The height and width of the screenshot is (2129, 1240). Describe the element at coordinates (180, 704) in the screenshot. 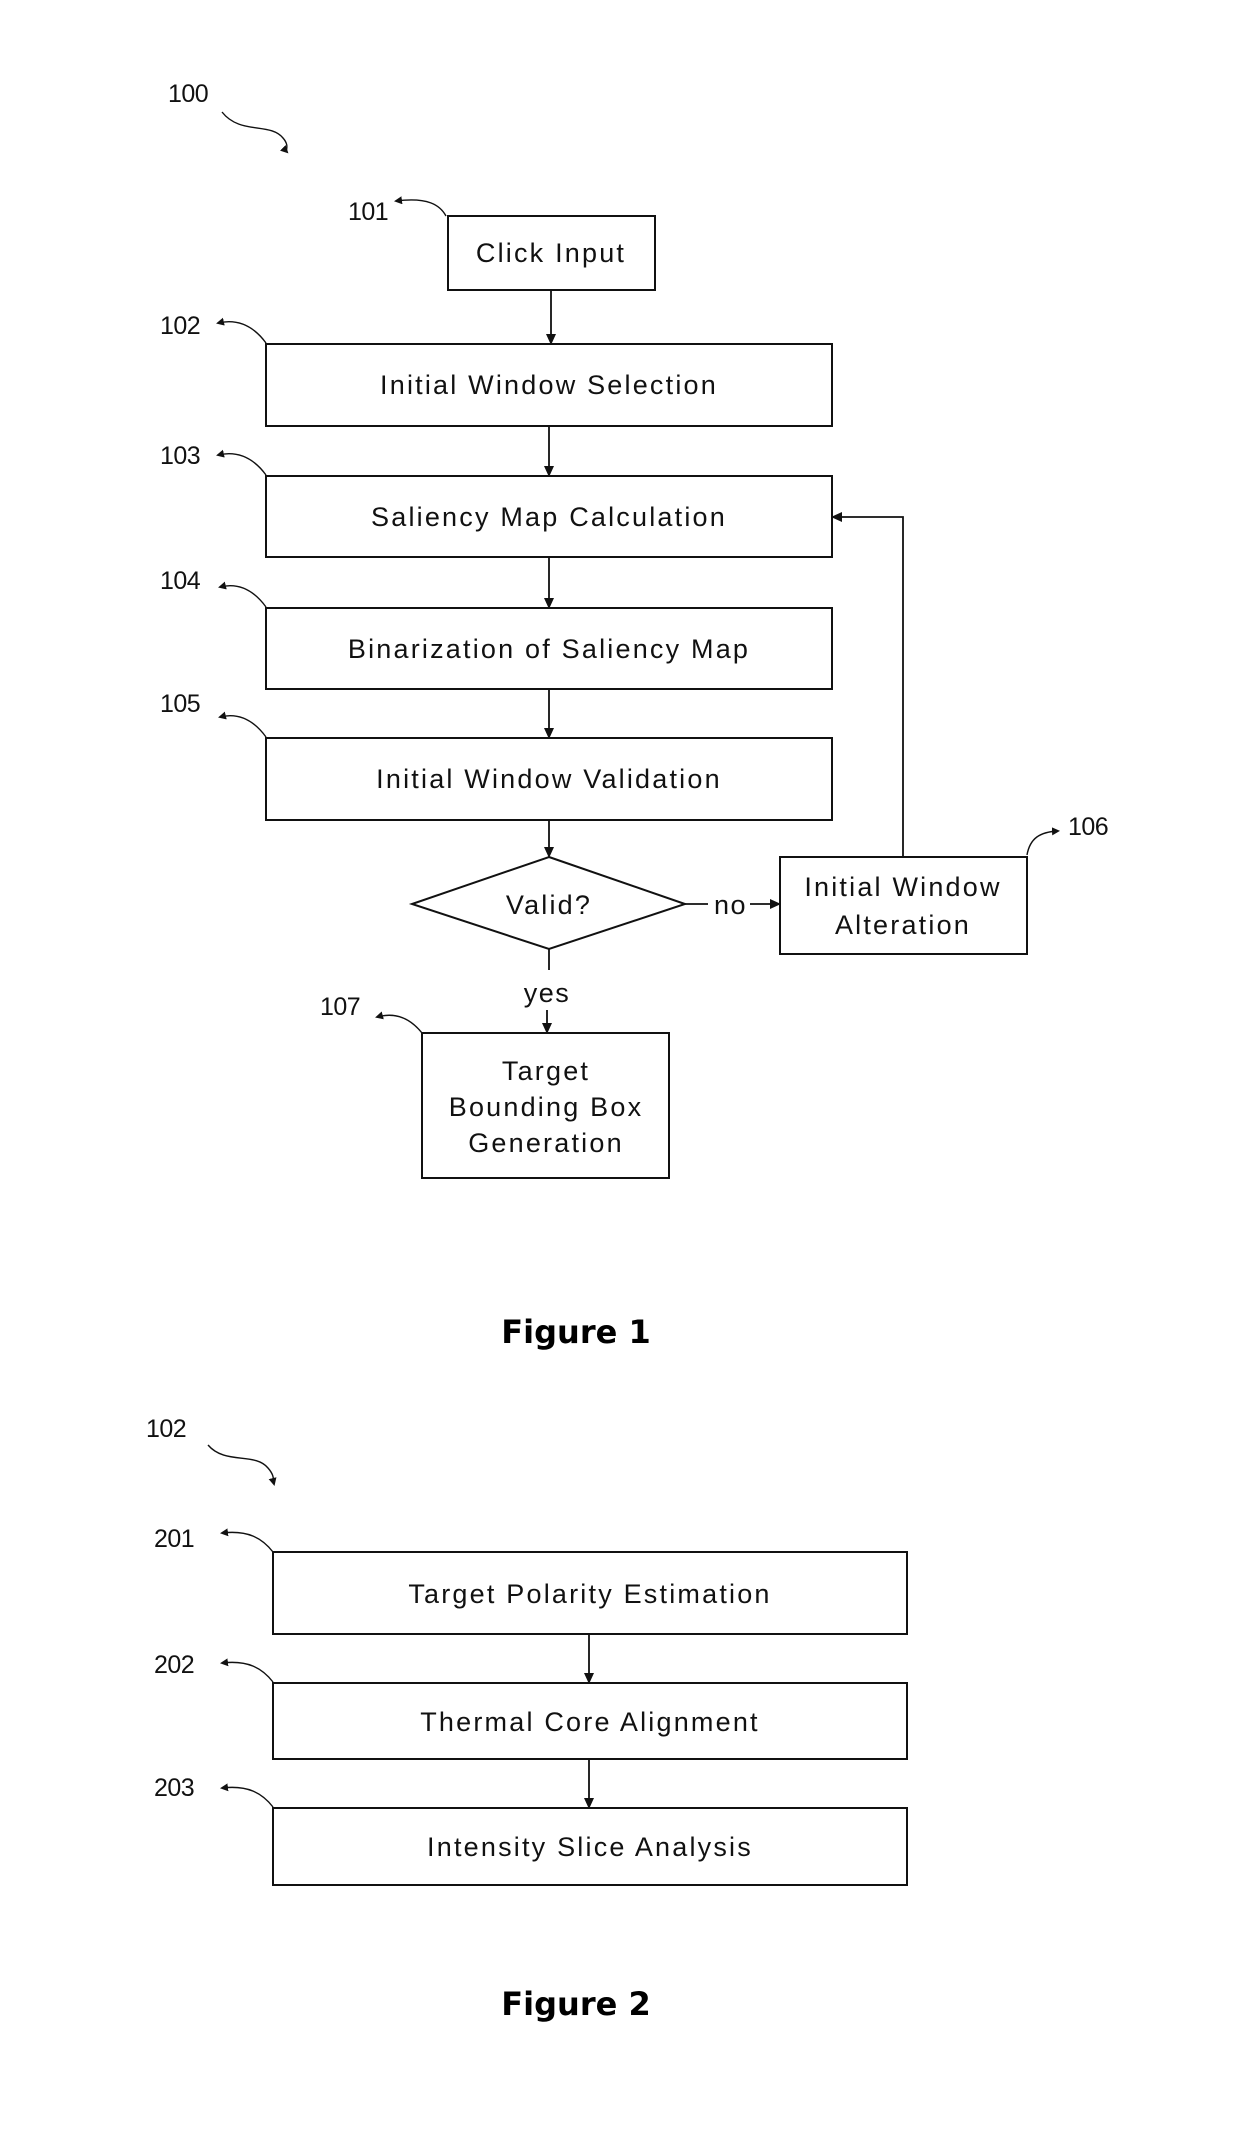

I see `step-105-ref: 105` at that location.